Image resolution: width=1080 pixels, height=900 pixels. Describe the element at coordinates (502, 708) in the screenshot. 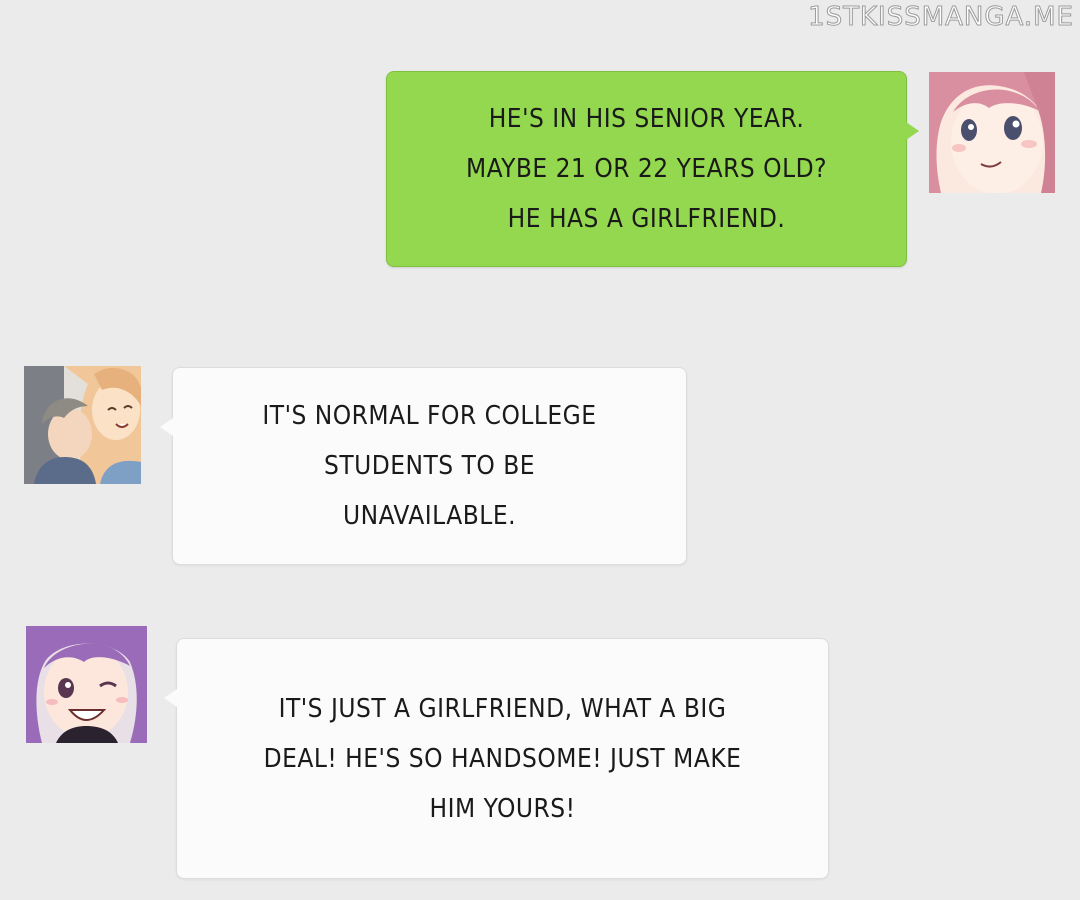

I see `message-line: IT'S JUST A GIRLFRIEND, WHAT A BIG` at that location.